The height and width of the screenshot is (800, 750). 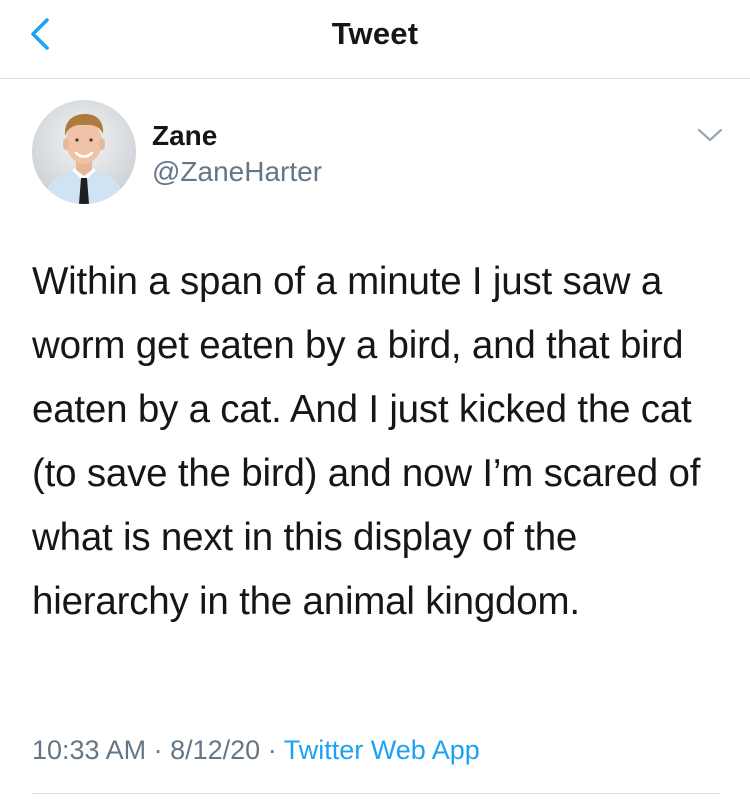 I want to click on navigation-bar: Tweet, so click(x=375, y=39).